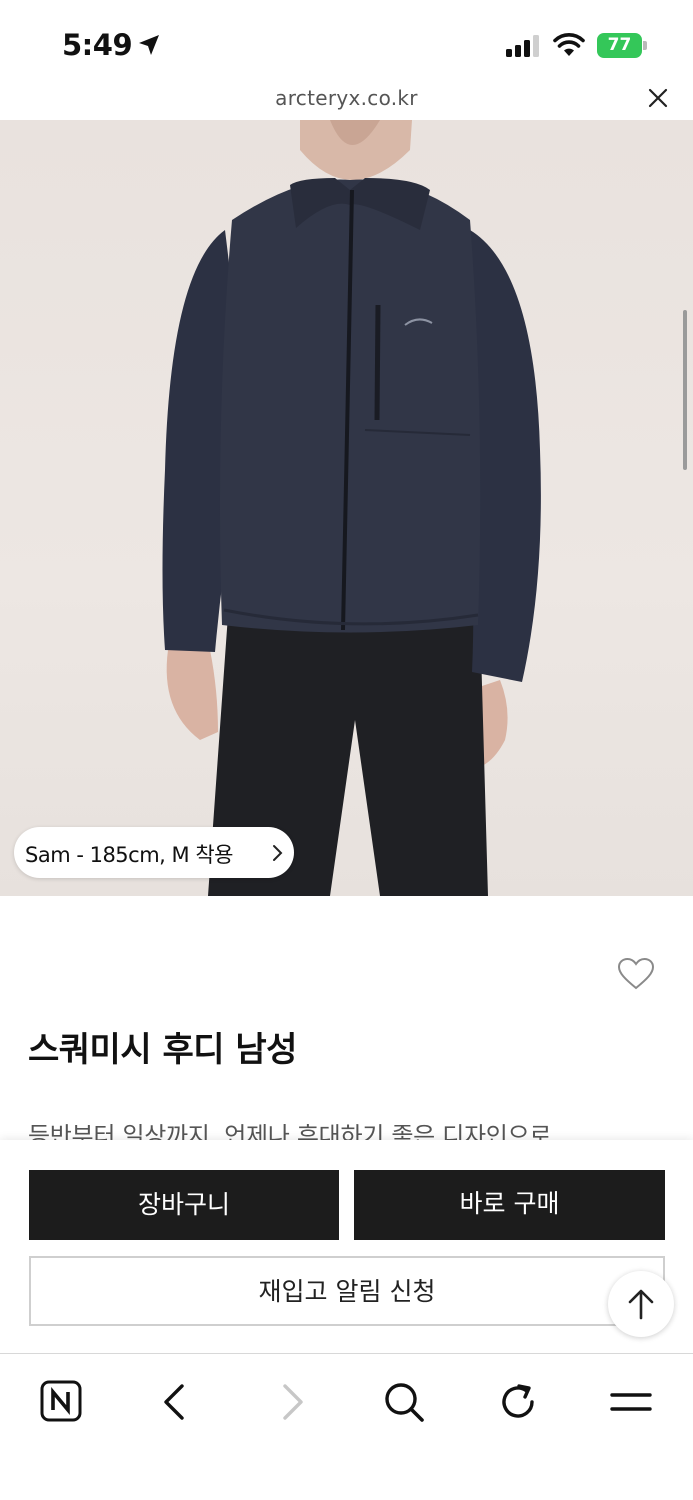  Describe the element at coordinates (129, 855) in the screenshot. I see `model-info-text: Sam - 185cm, M 착용` at that location.